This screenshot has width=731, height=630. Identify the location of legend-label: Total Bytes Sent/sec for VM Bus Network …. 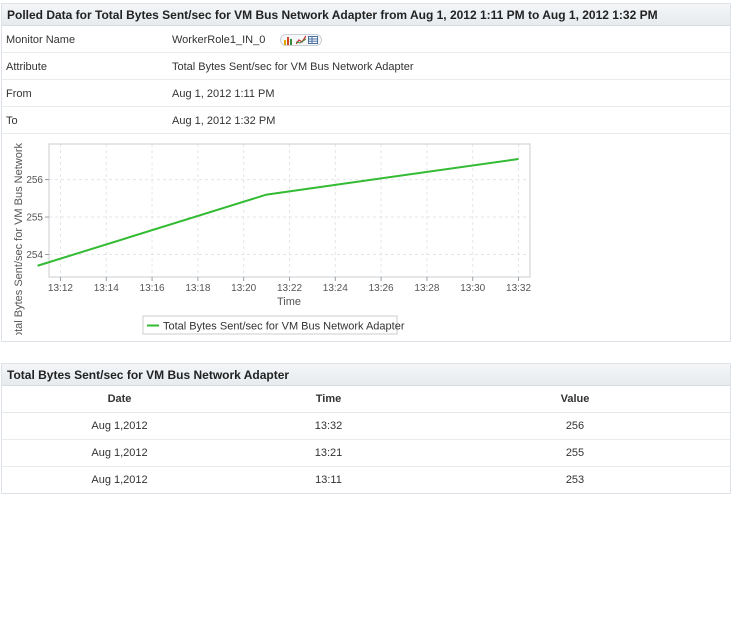
(284, 327).